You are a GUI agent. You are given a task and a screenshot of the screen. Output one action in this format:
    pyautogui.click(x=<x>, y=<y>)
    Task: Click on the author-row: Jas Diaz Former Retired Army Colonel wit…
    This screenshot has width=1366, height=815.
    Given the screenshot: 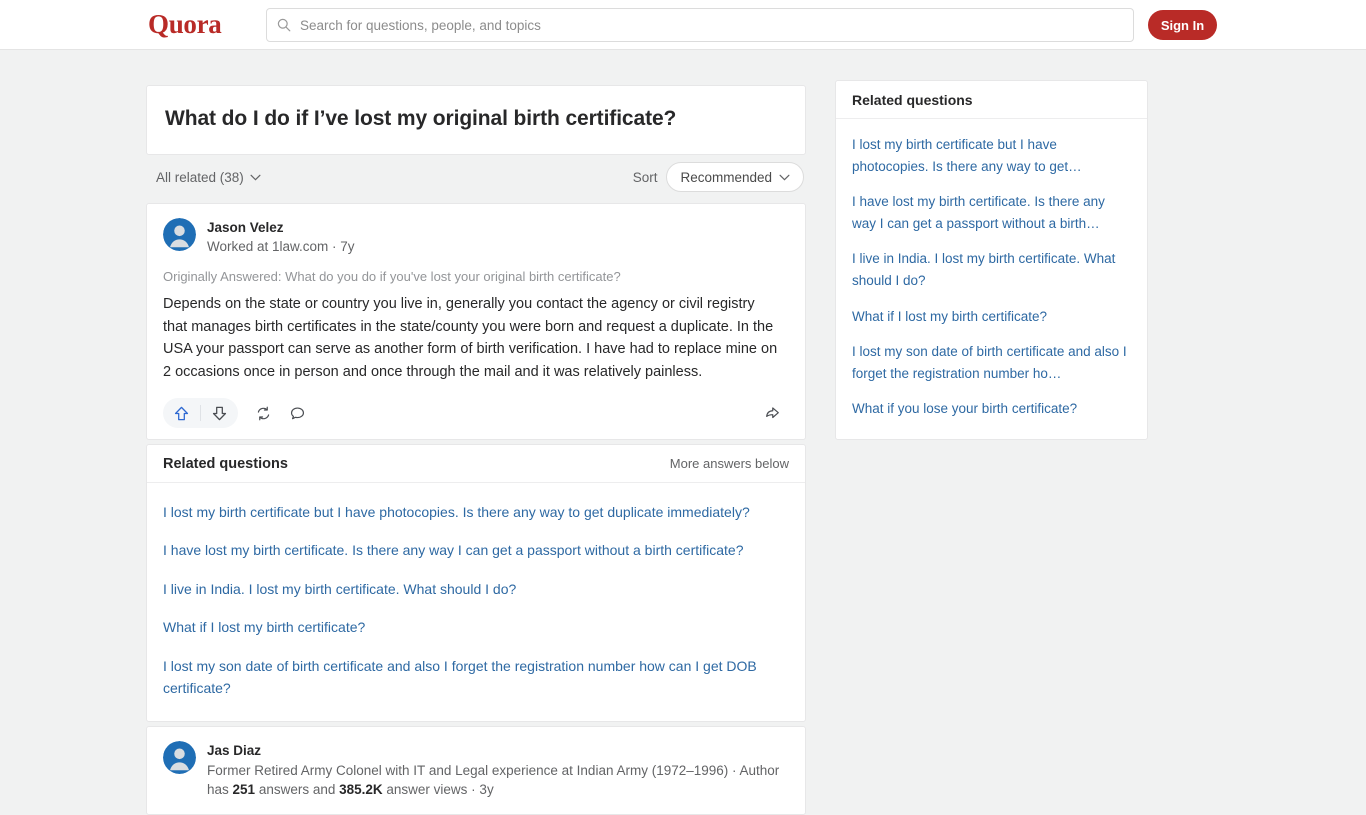 What is the action you would take?
    pyautogui.click(x=476, y=770)
    